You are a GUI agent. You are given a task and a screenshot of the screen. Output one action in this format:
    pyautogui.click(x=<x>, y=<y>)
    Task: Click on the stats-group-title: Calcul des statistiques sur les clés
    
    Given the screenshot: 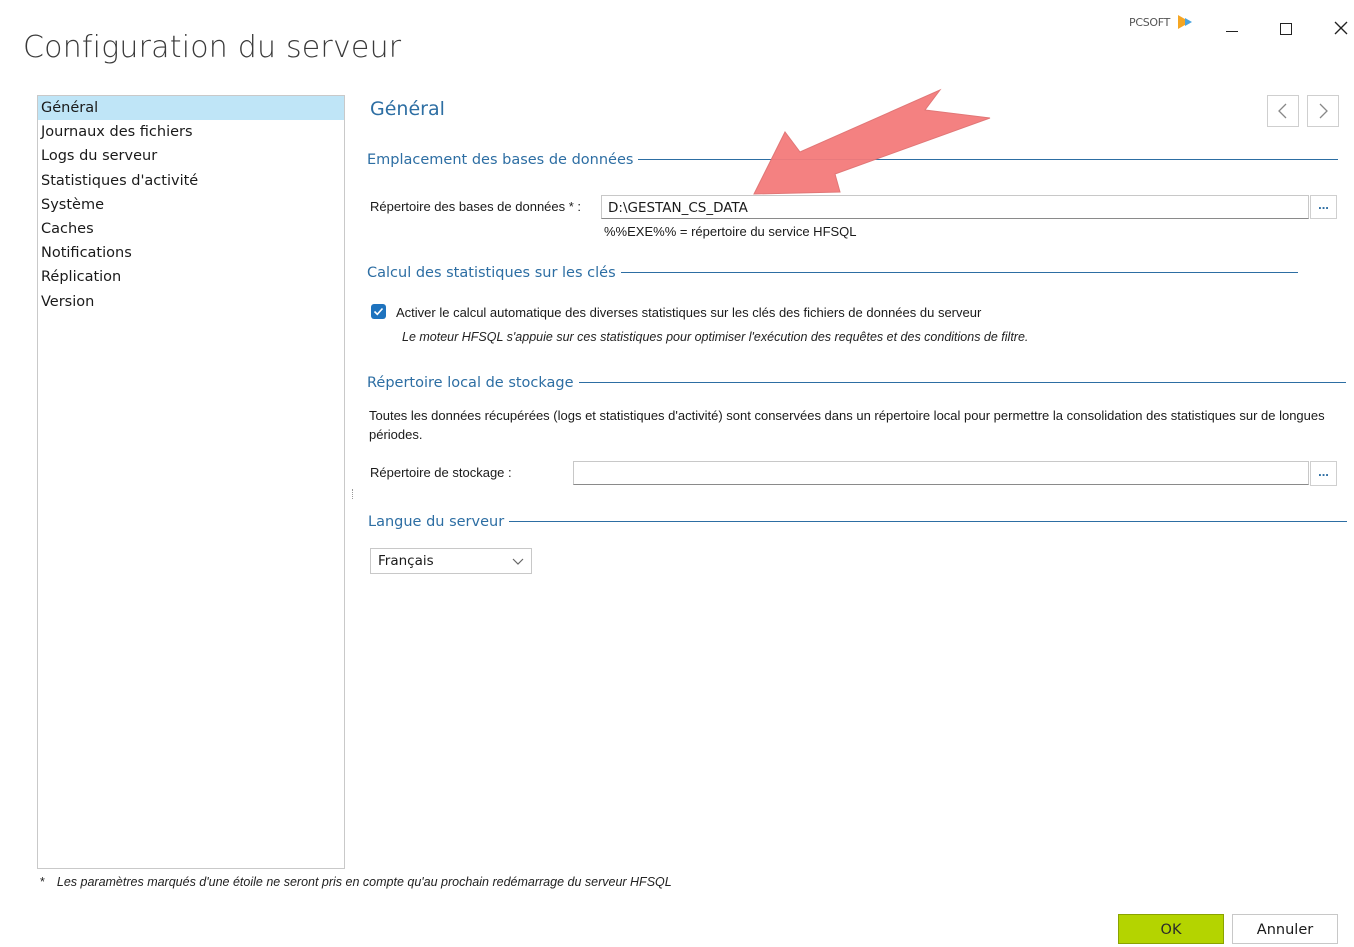 What is the action you would take?
    pyautogui.click(x=494, y=273)
    